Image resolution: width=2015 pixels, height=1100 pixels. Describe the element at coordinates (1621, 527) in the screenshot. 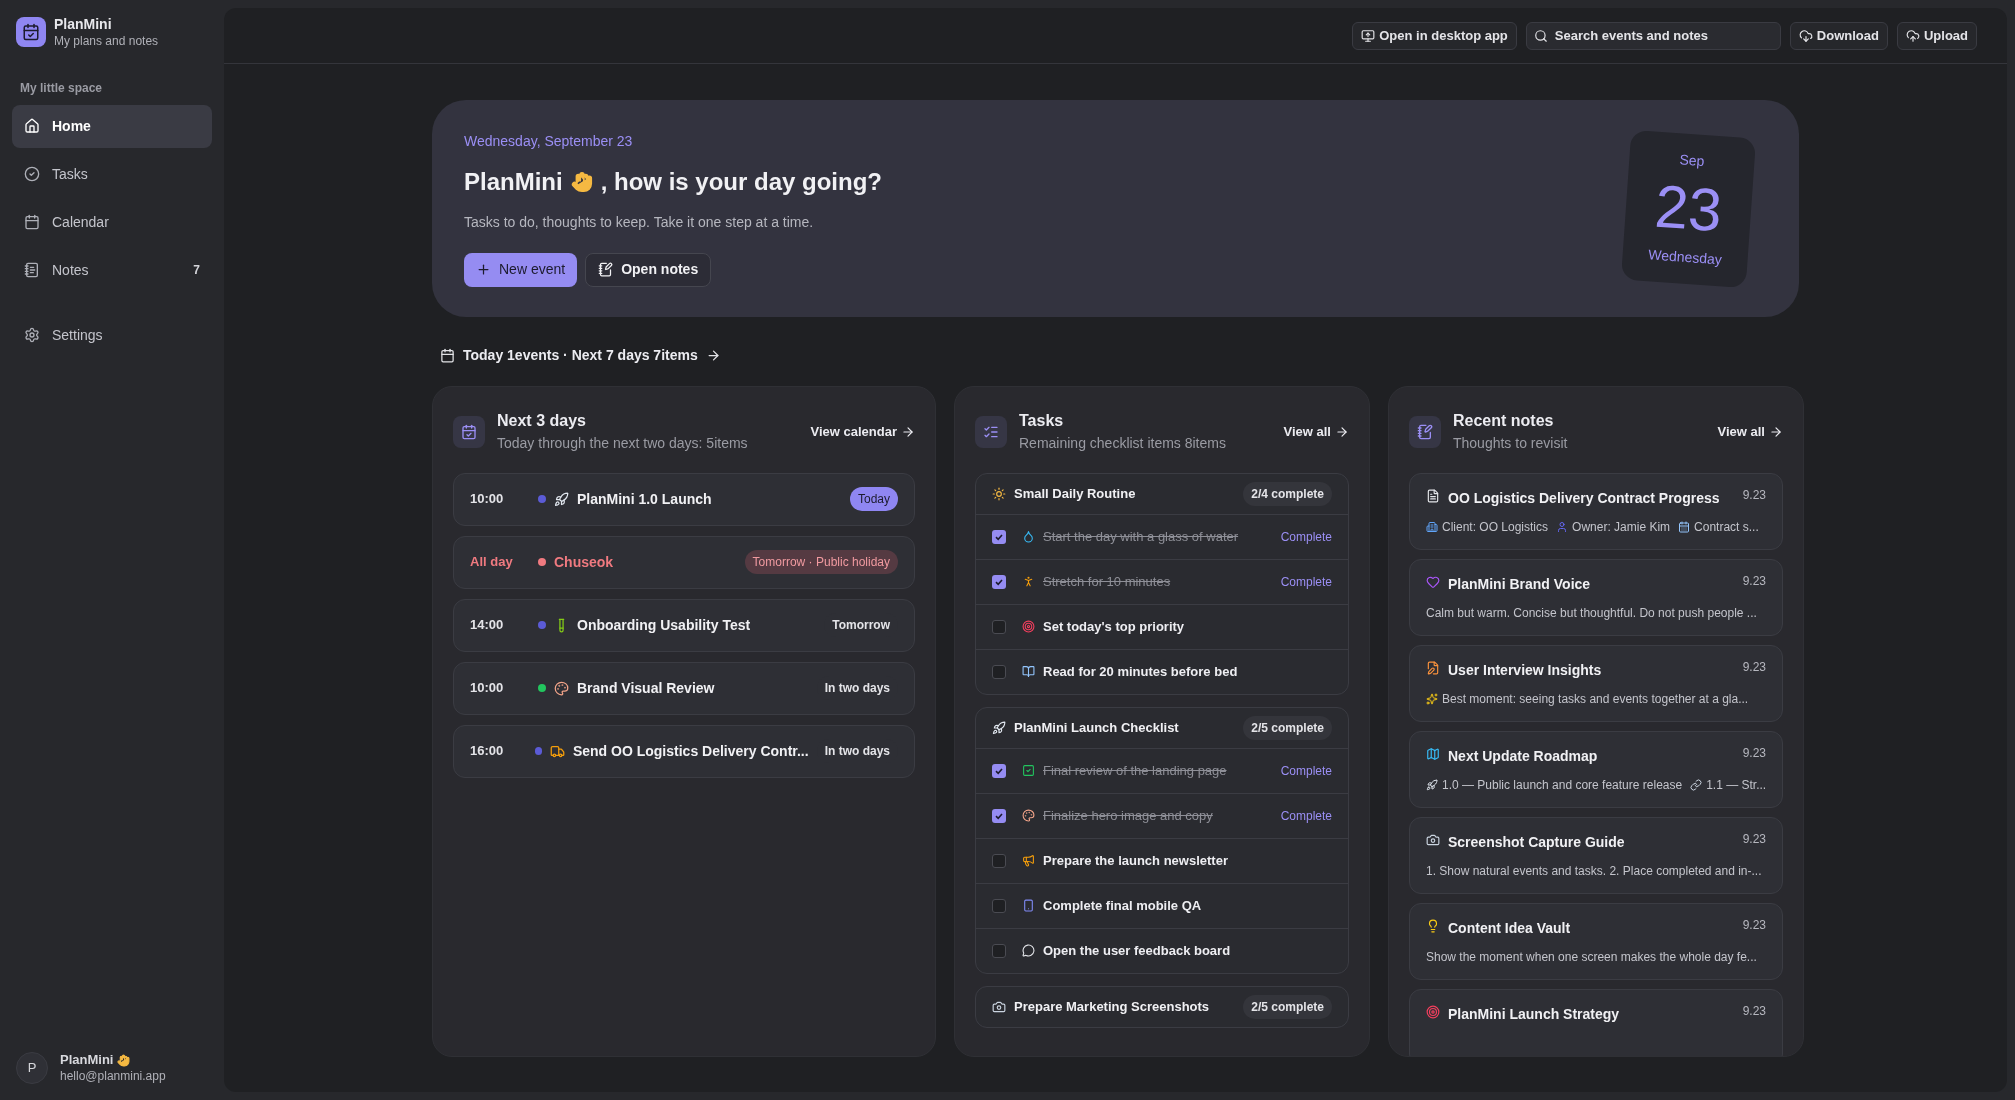

I see `note-preview: Owner: Jamie Kim` at that location.